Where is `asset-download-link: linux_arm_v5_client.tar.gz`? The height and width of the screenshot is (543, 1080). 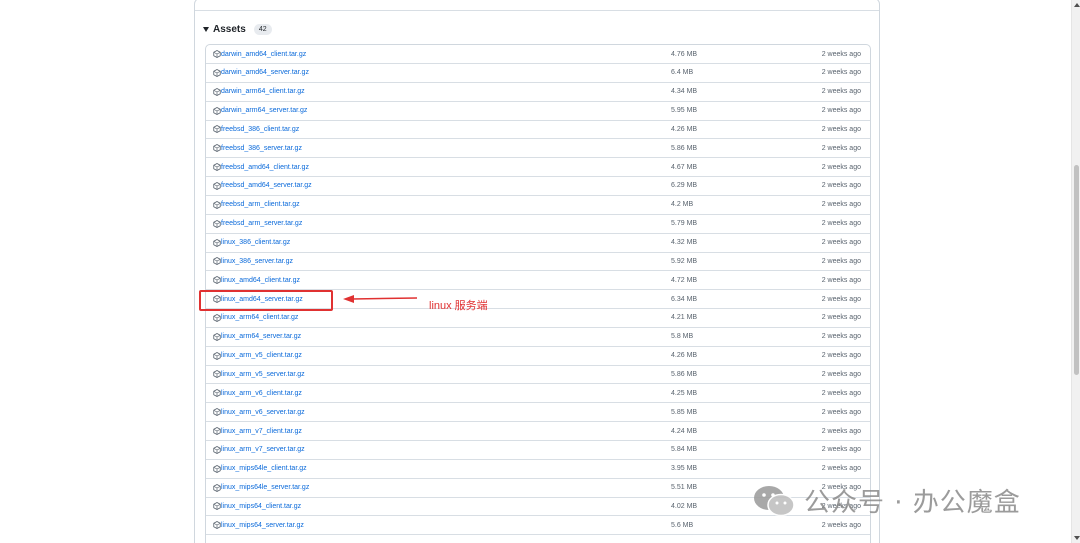
asset-download-link: linux_arm_v5_client.tar.gz is located at coordinates (261, 355).